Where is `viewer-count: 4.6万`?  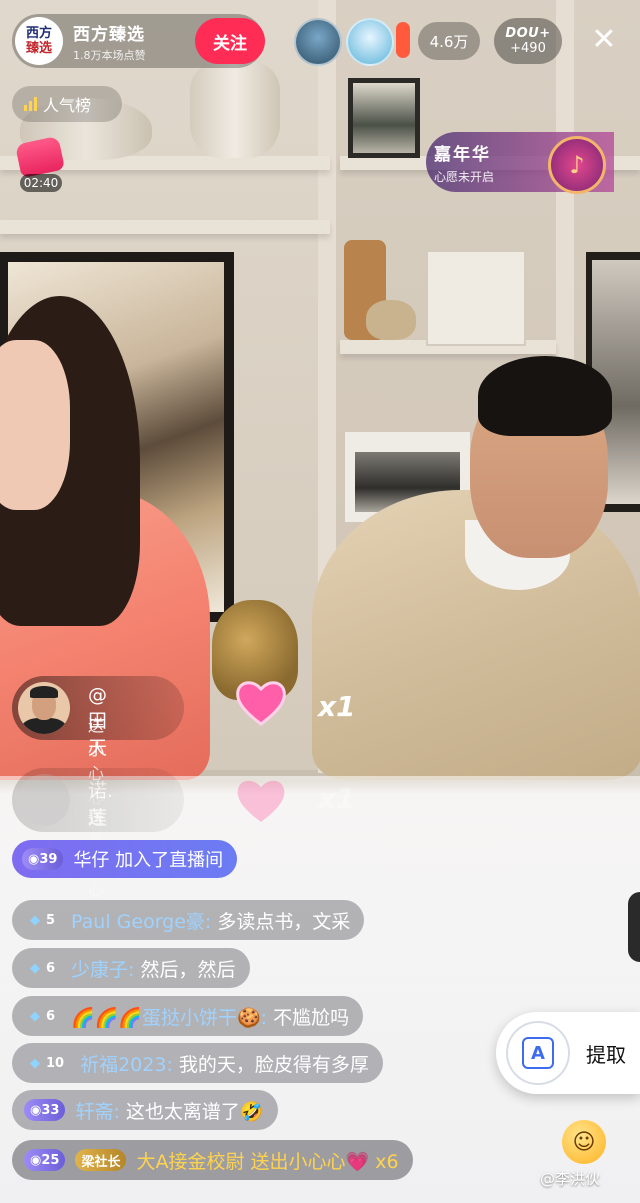 viewer-count: 4.6万 is located at coordinates (449, 41).